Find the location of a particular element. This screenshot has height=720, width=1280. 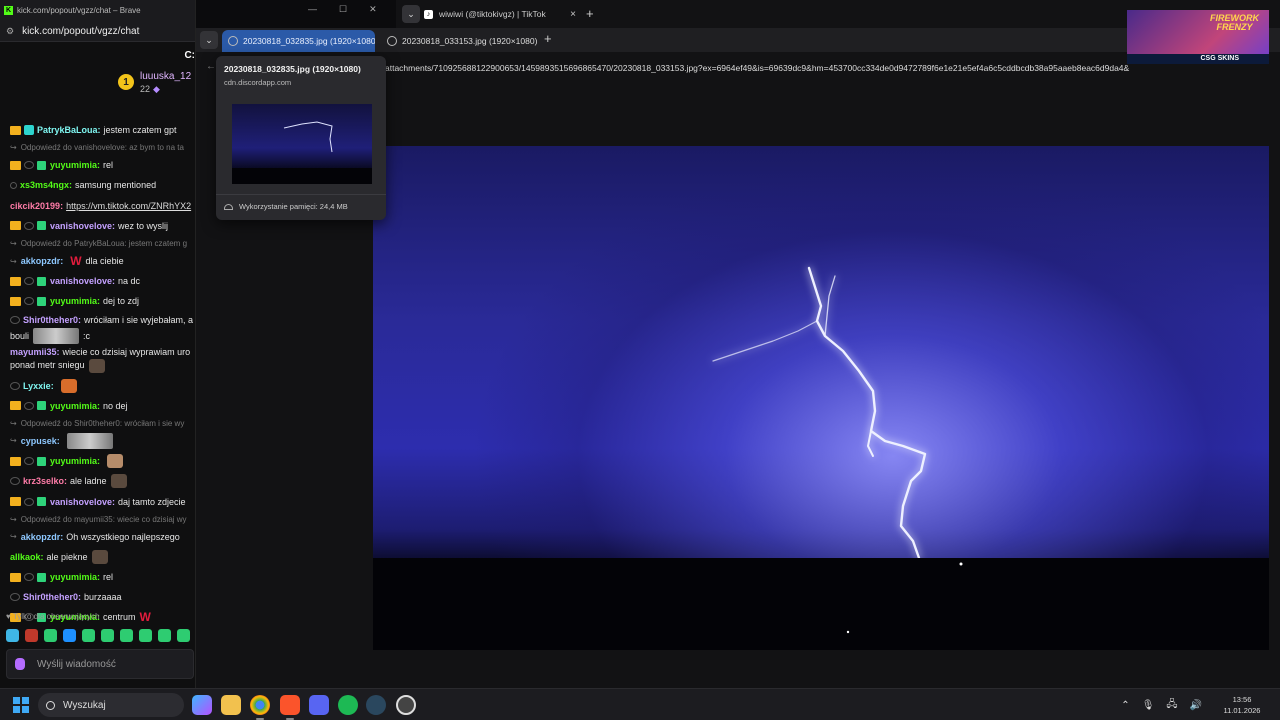

chat-message-text: ale piekne is located at coordinates (67, 556).